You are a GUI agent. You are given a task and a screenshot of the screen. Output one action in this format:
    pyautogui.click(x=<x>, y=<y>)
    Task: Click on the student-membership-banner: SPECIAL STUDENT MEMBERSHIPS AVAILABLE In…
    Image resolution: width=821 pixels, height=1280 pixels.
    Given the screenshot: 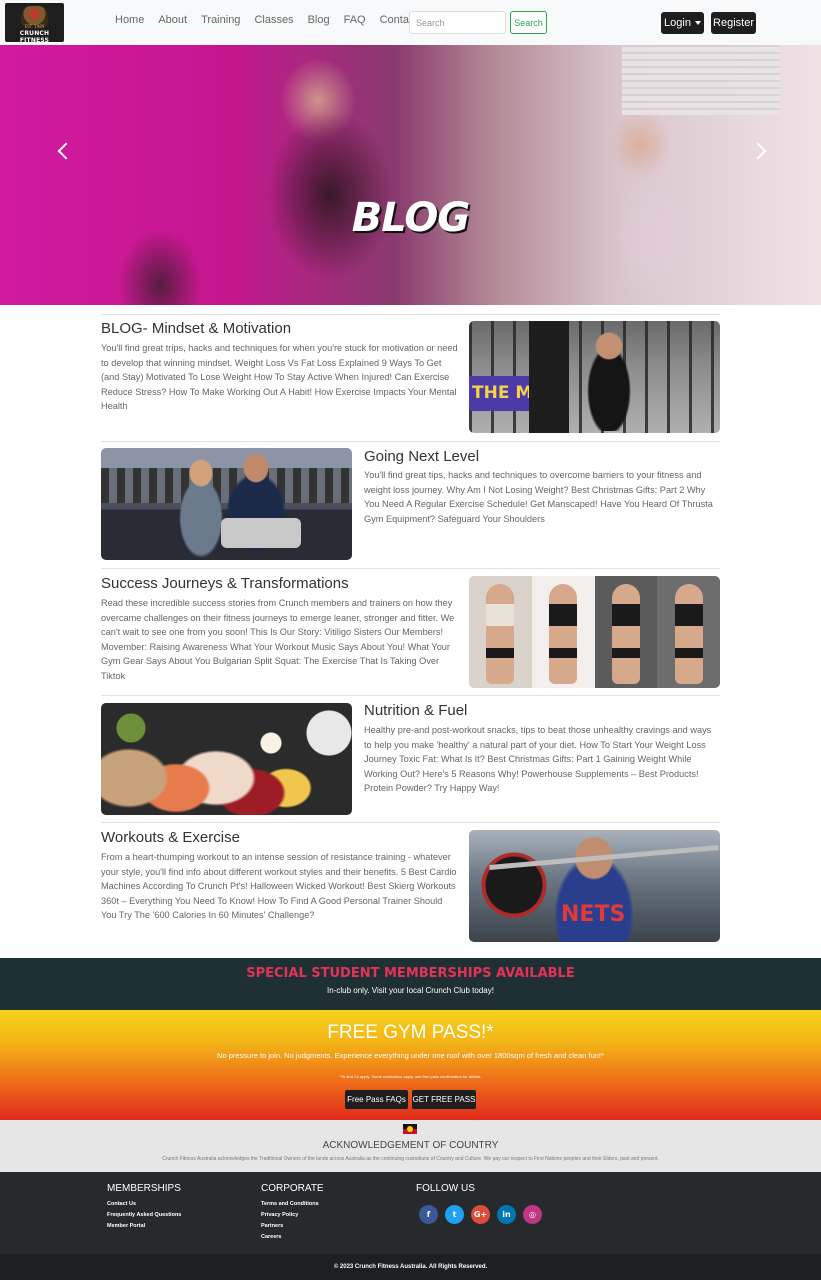 What is the action you would take?
    pyautogui.click(x=410, y=984)
    